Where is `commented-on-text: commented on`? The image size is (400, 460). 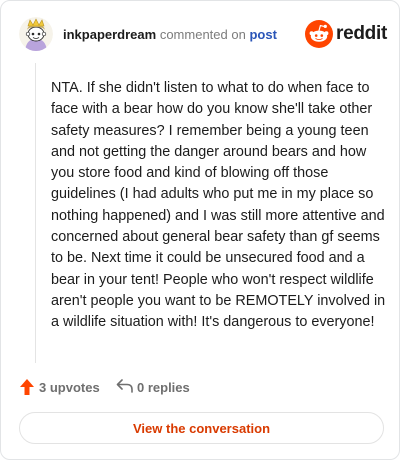 commented-on-text: commented on is located at coordinates (202, 34).